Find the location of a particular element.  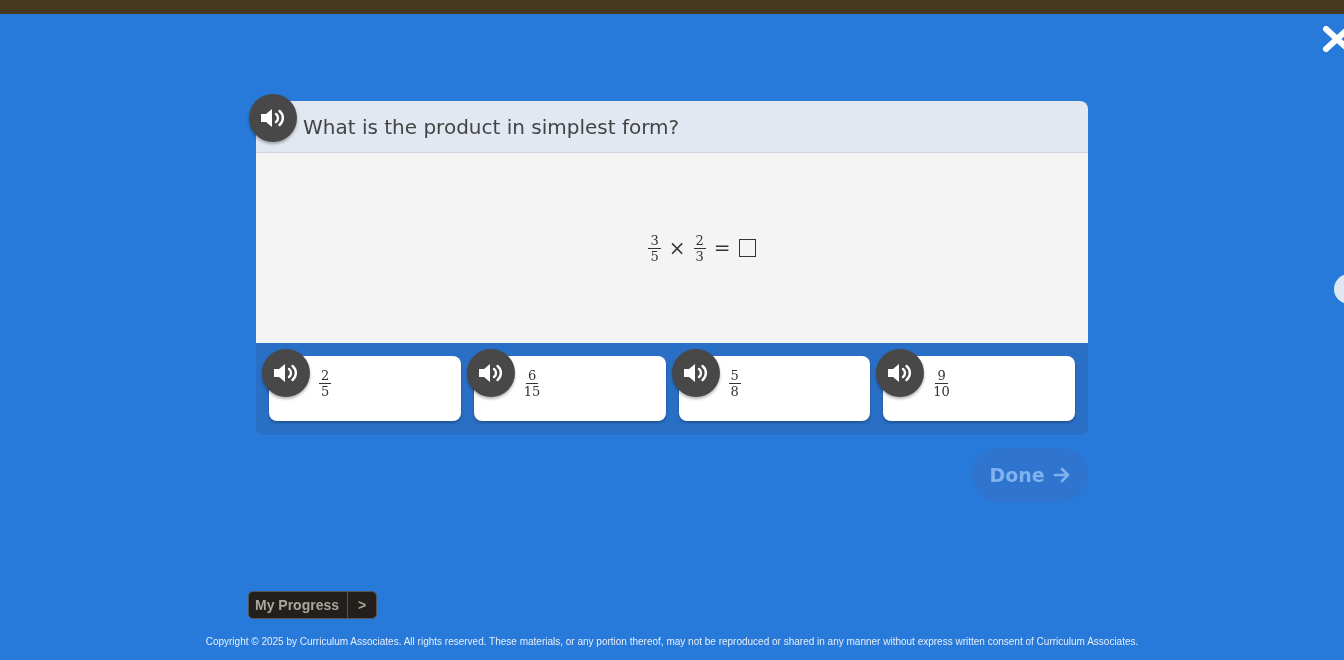

question-prompt: What is the product in simplest form? is located at coordinates (491, 126).